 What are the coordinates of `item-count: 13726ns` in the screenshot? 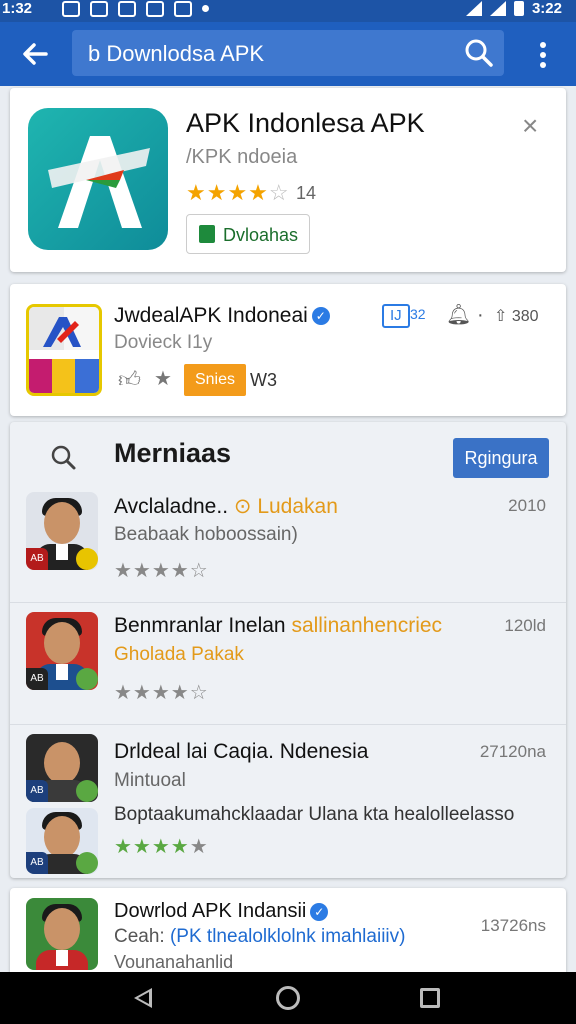 It's located at (513, 925).